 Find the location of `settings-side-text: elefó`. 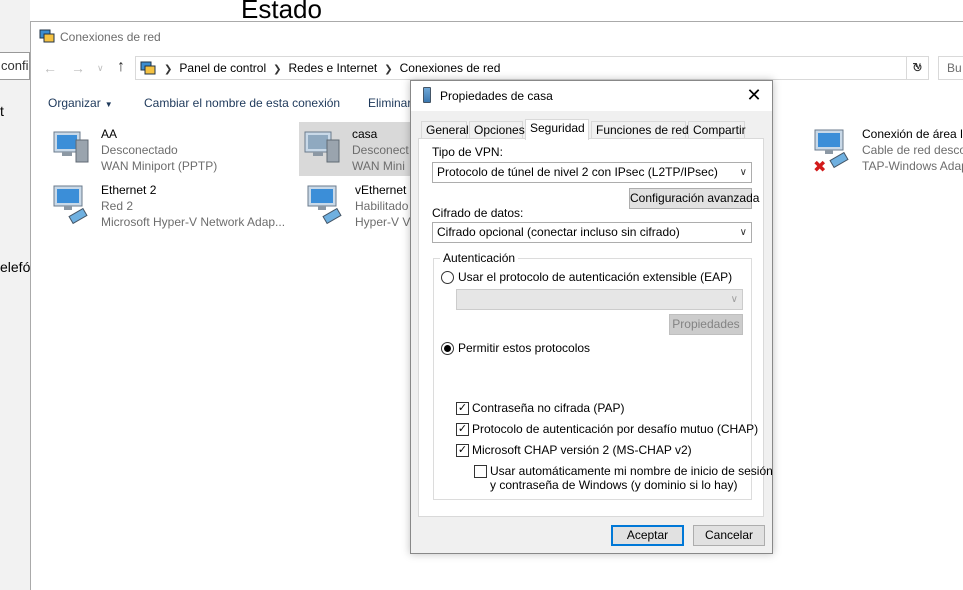

settings-side-text: elefó is located at coordinates (15, 267).